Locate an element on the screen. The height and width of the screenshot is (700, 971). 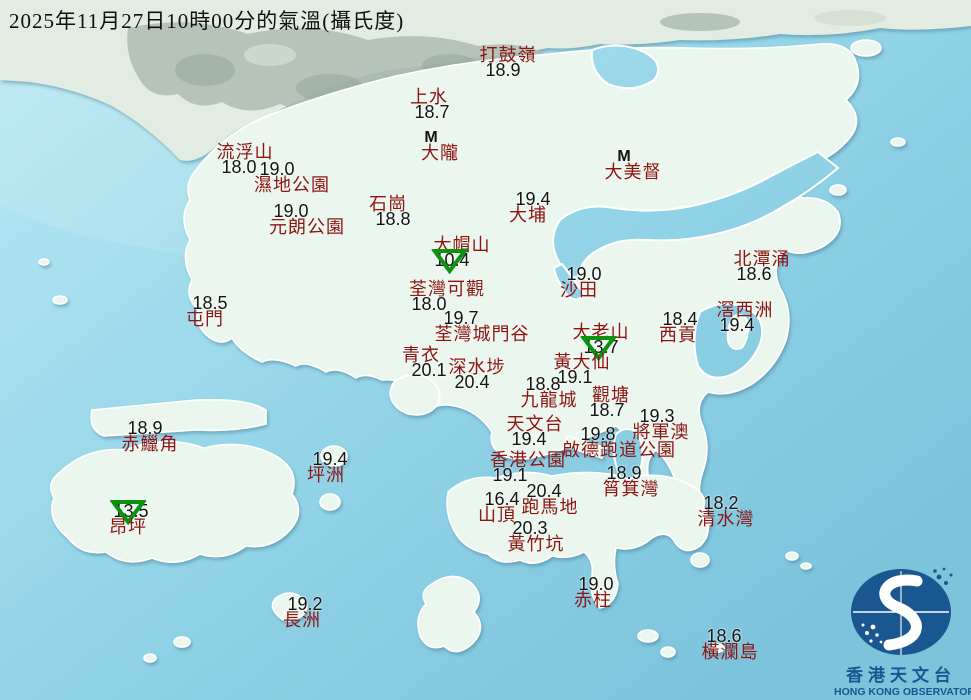
hko-logo-icon is located at coordinates (902, 611).